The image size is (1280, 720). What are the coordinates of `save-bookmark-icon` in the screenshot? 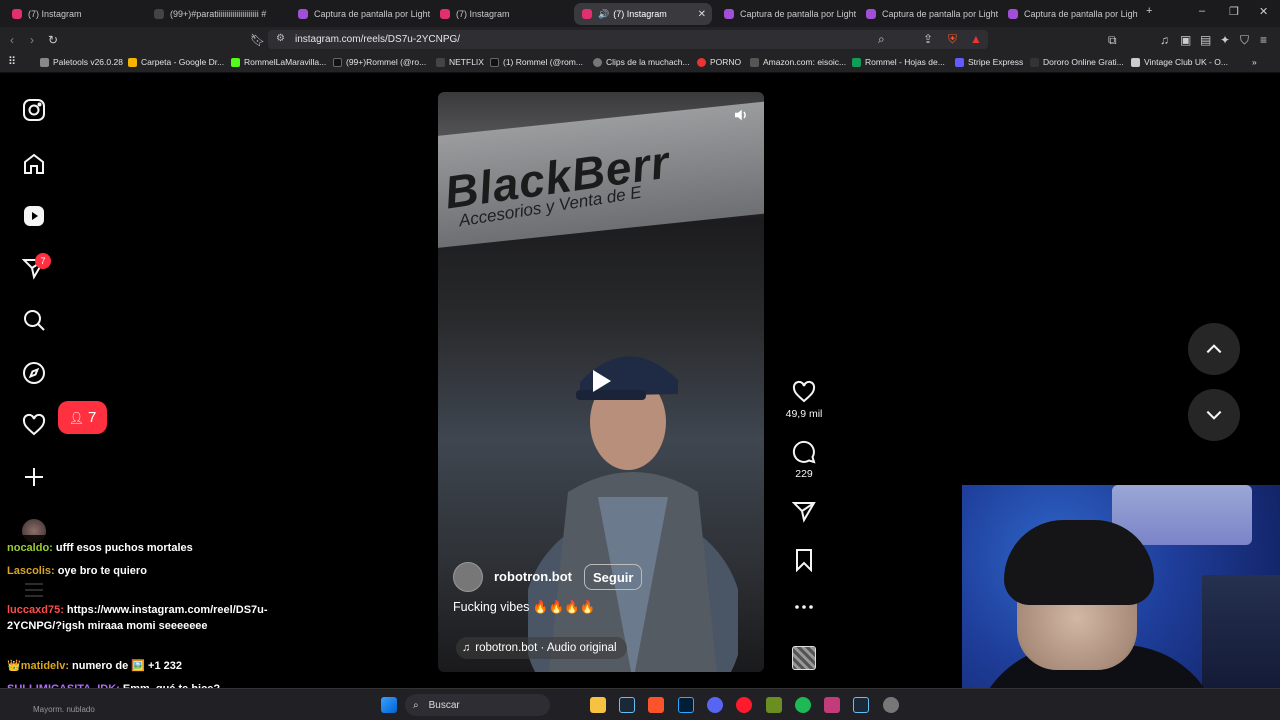 It's located at (804, 560).